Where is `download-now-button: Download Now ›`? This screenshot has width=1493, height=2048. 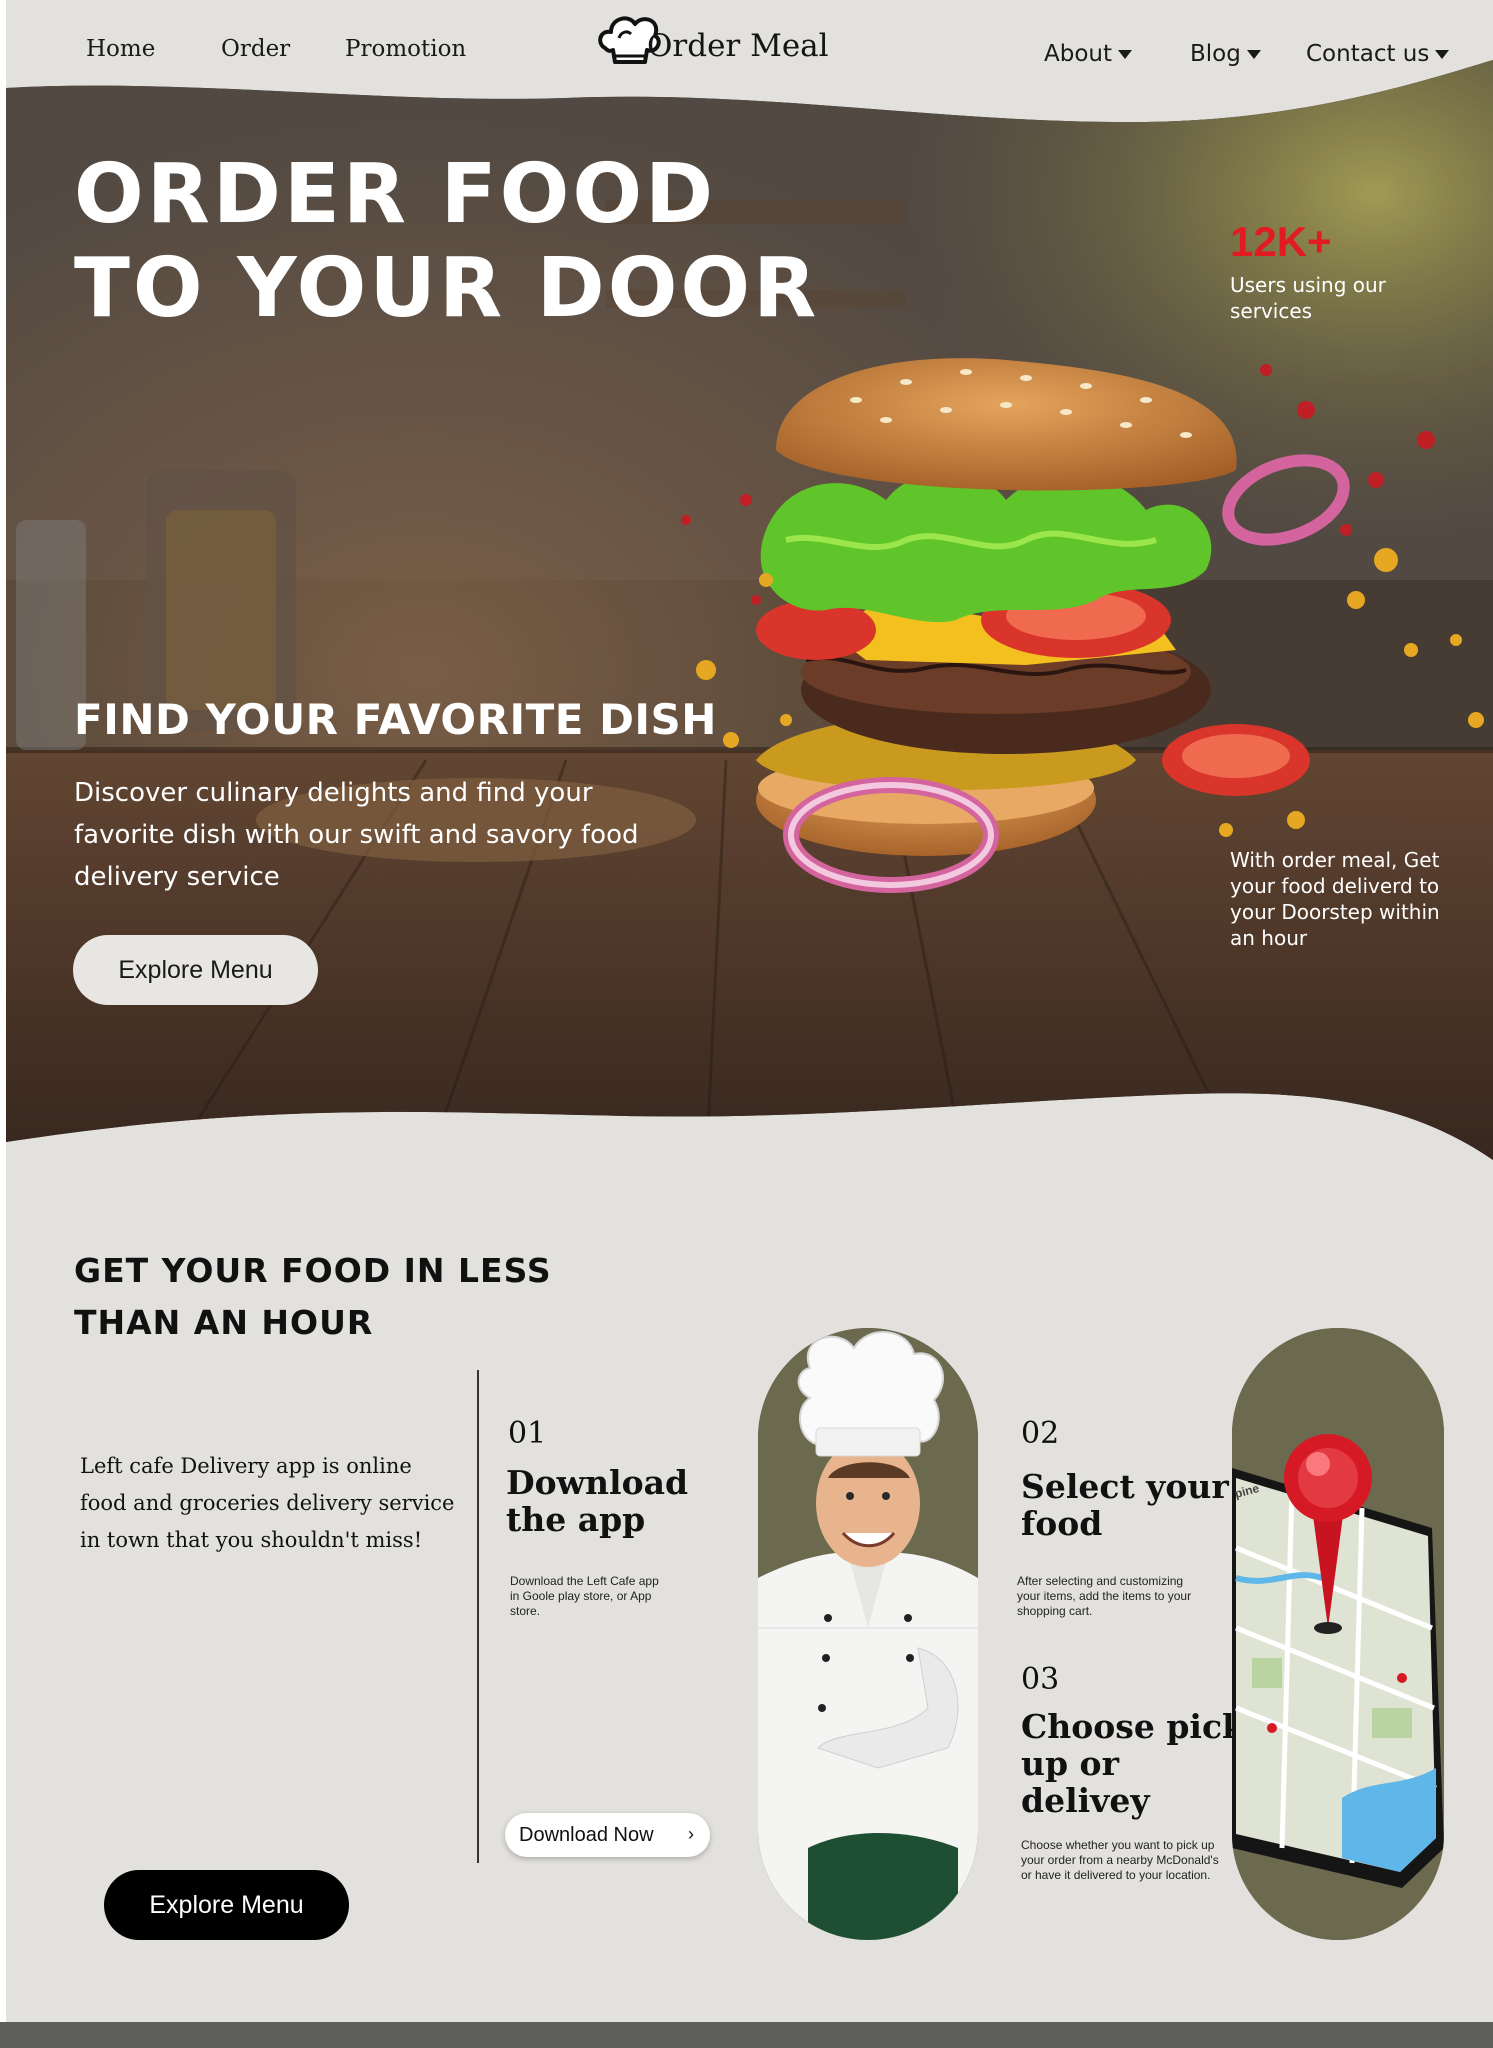 download-now-button: Download Now › is located at coordinates (607, 1835).